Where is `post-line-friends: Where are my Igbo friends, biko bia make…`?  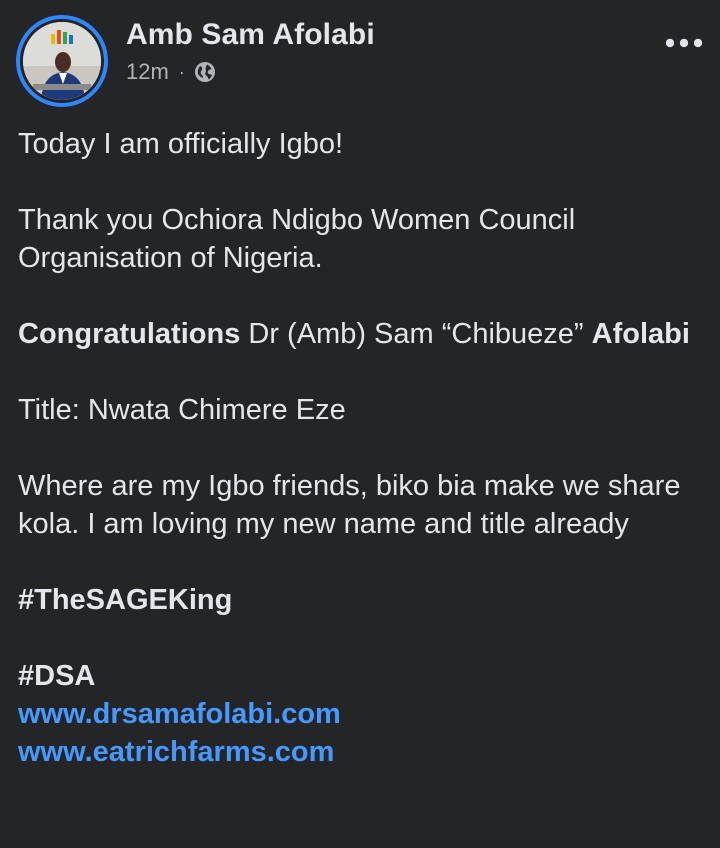
post-line-friends: Where are my Igbo friends, biko bia make… is located at coordinates (349, 505).